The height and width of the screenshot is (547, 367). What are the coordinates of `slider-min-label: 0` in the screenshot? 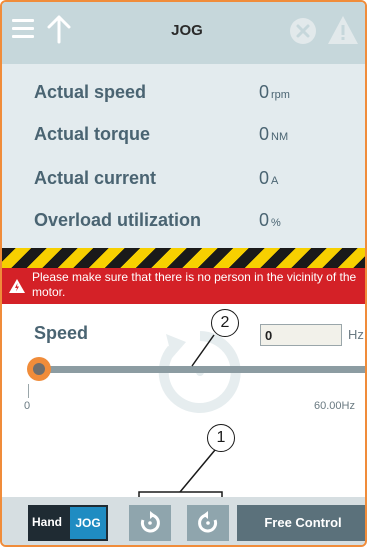 It's located at (27, 406).